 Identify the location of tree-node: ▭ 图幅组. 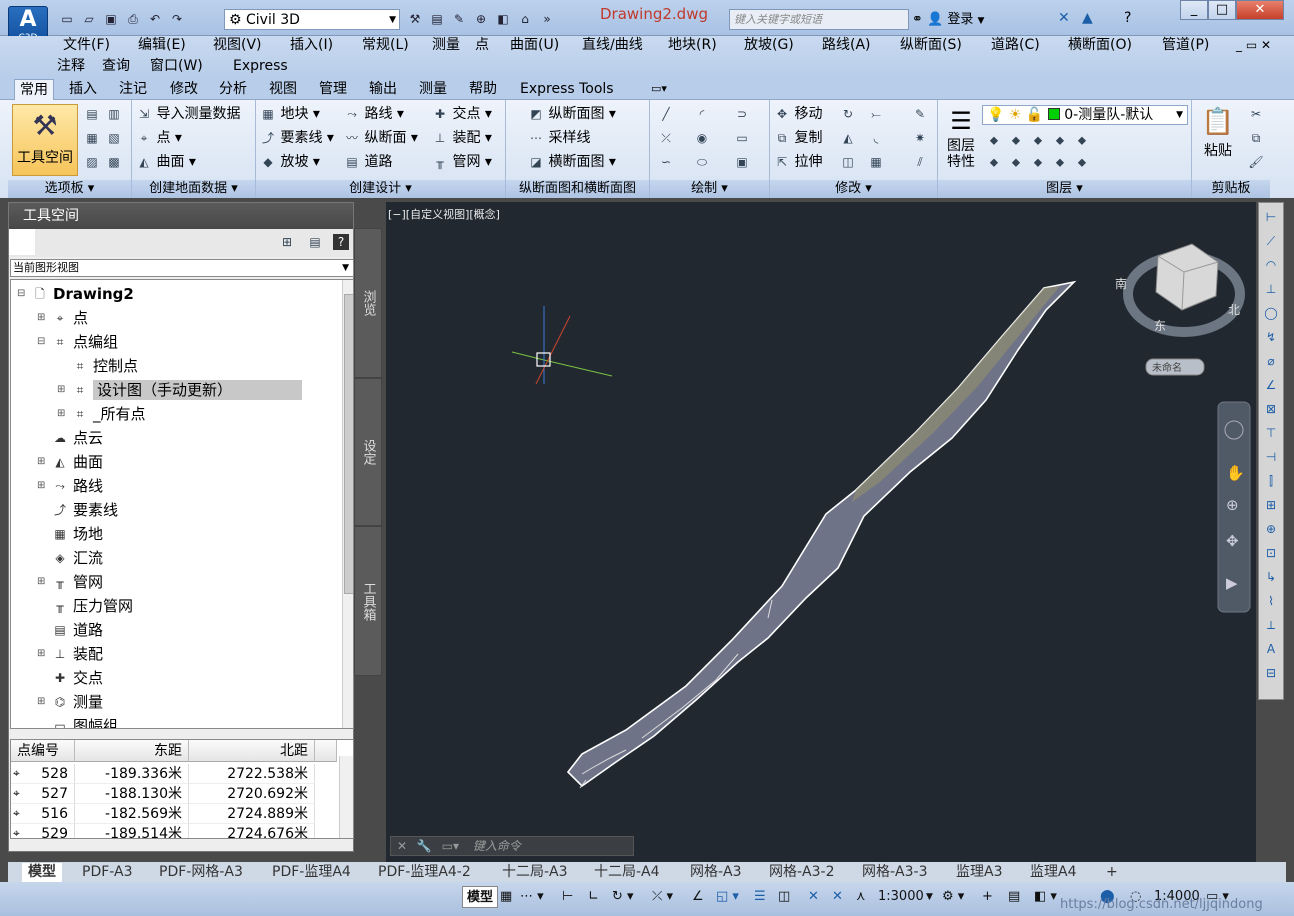
(77, 722).